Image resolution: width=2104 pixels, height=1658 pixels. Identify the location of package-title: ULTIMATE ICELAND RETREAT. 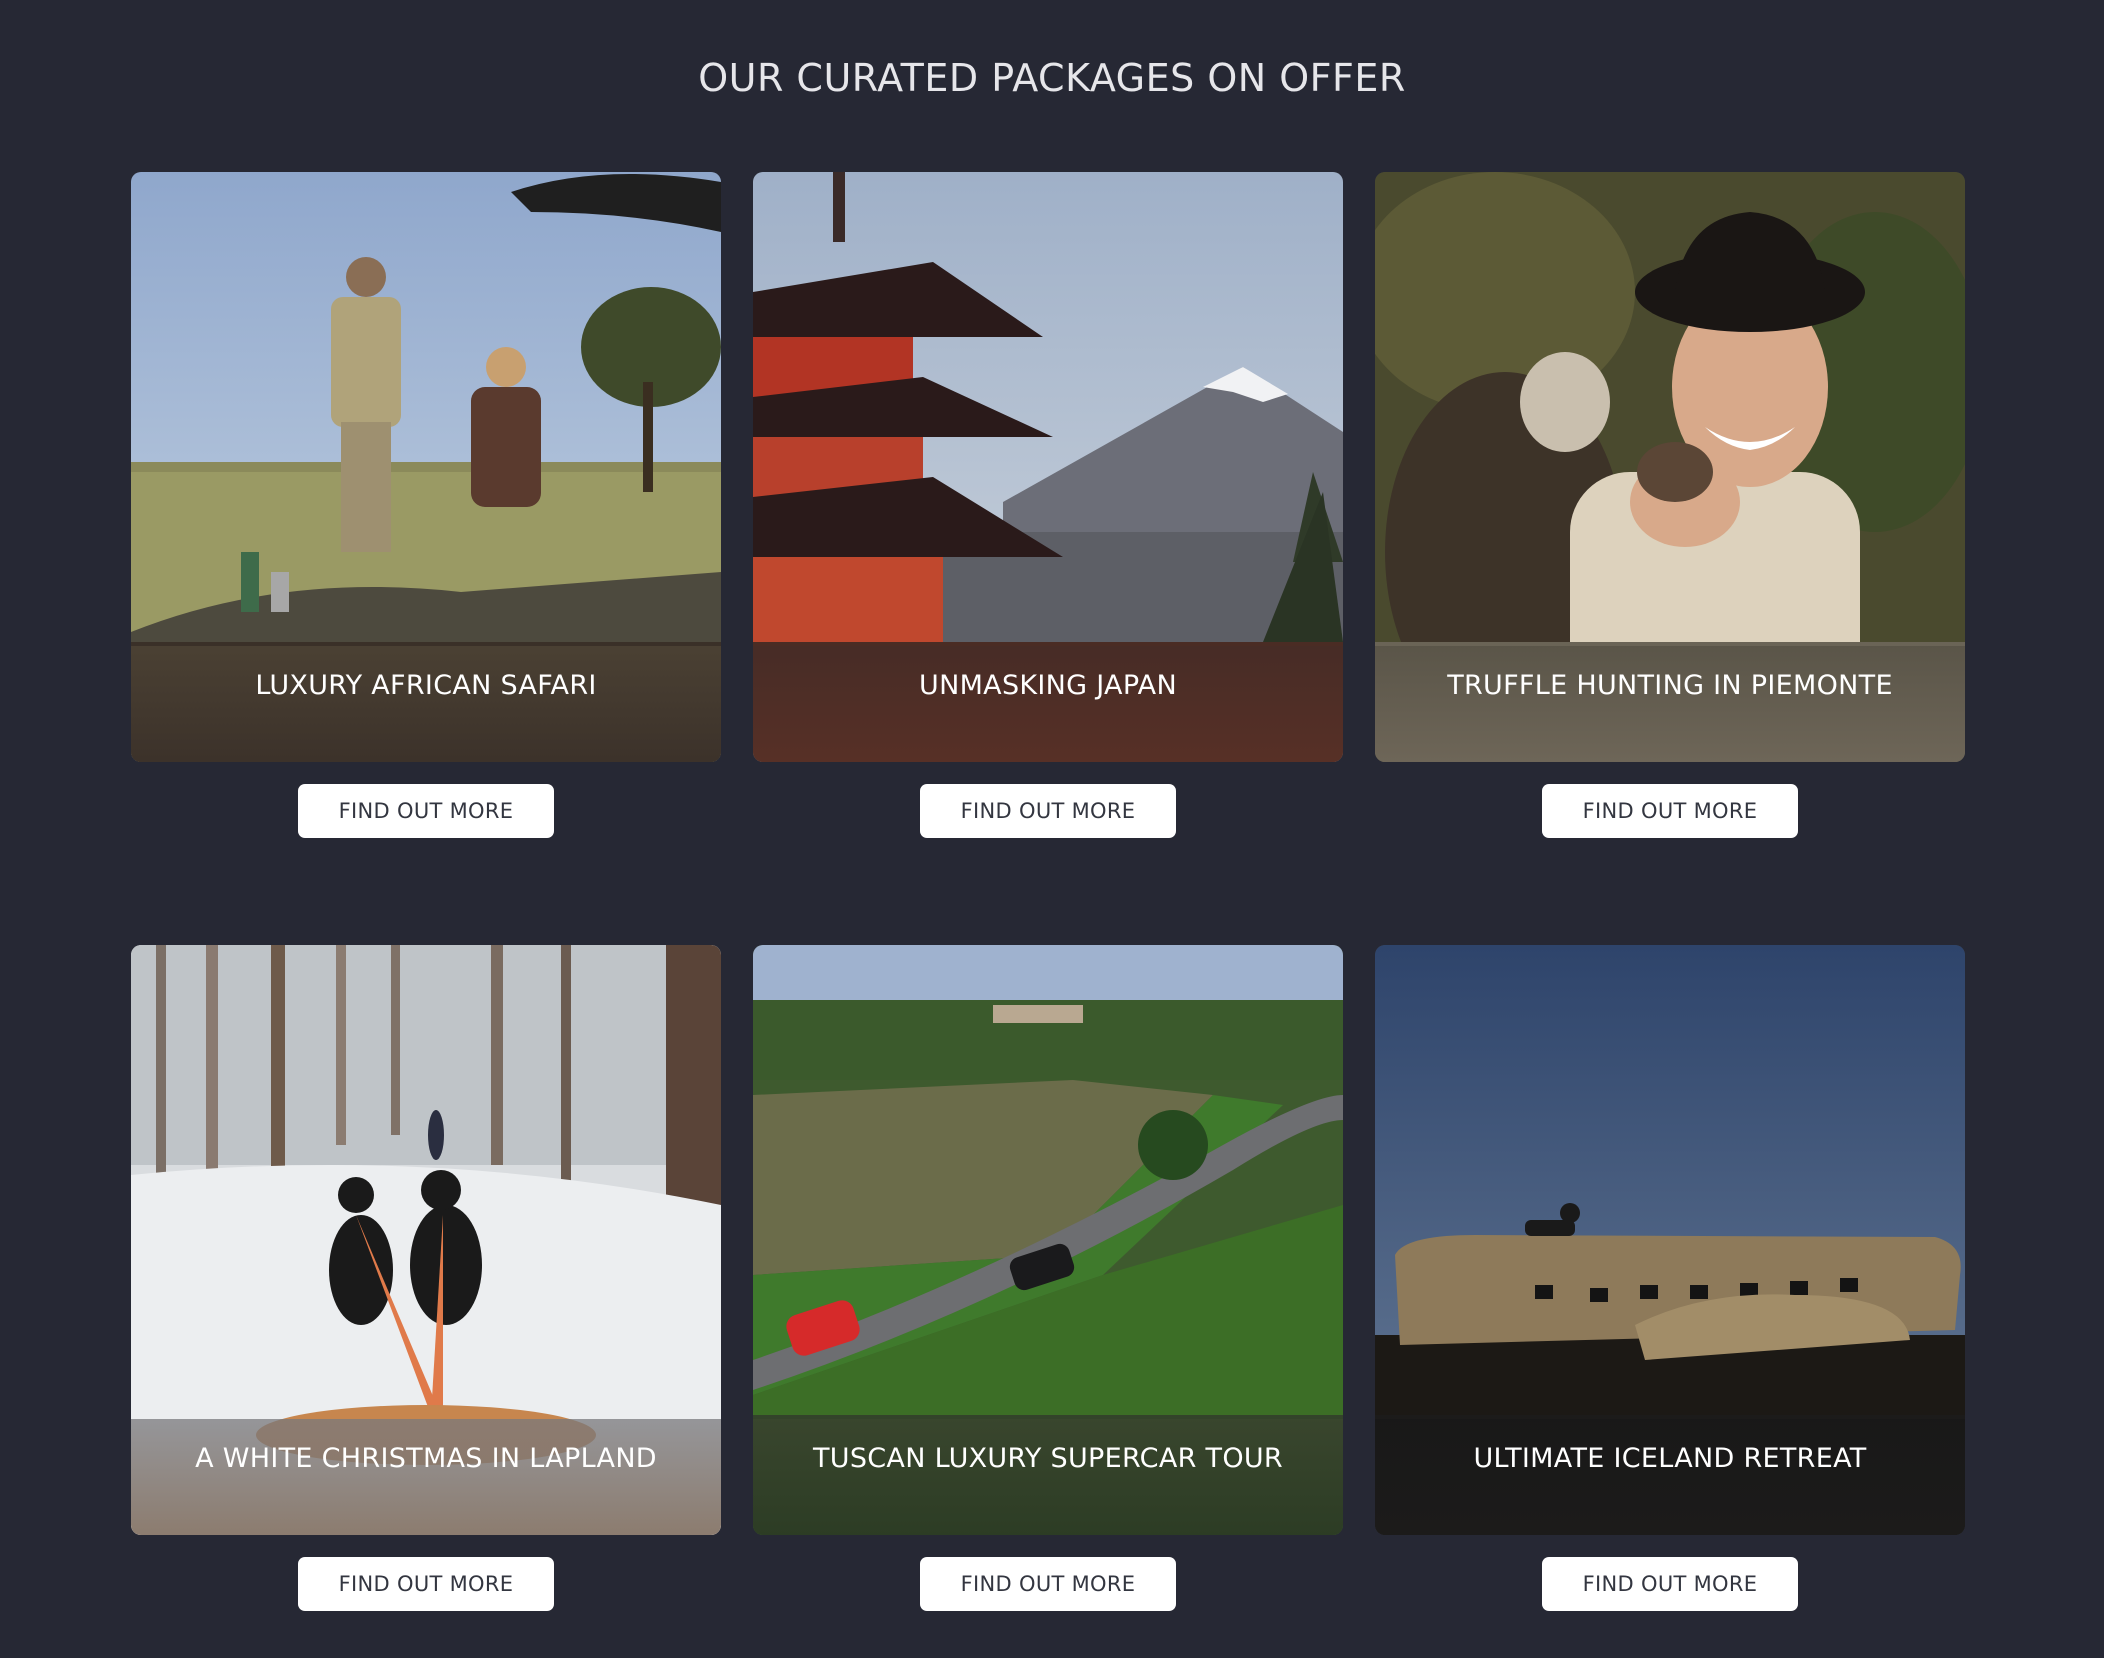
(1670, 1458).